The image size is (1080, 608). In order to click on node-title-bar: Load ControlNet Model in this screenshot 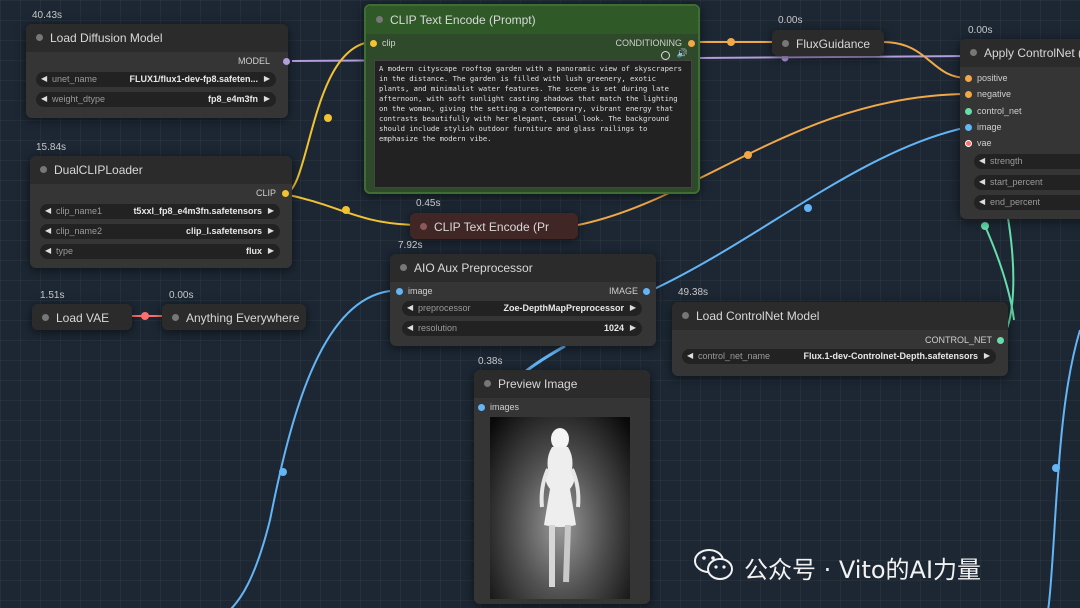, I will do `click(840, 316)`.